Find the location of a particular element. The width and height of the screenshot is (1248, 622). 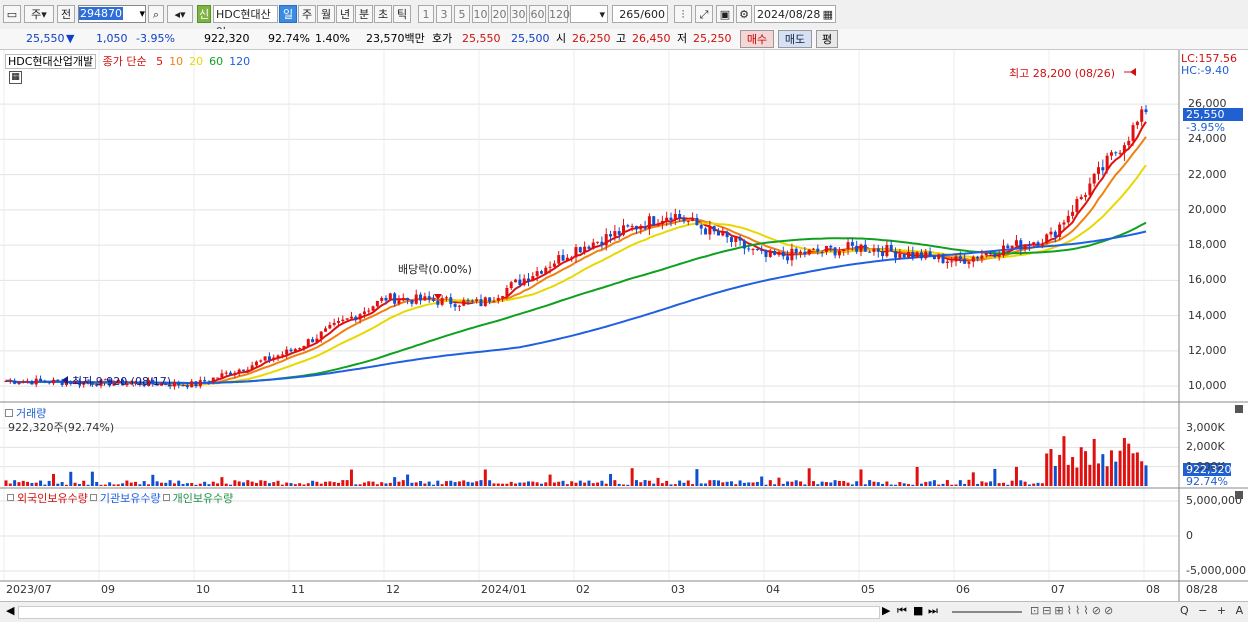

window-icon: ▭ is located at coordinates (12, 14).